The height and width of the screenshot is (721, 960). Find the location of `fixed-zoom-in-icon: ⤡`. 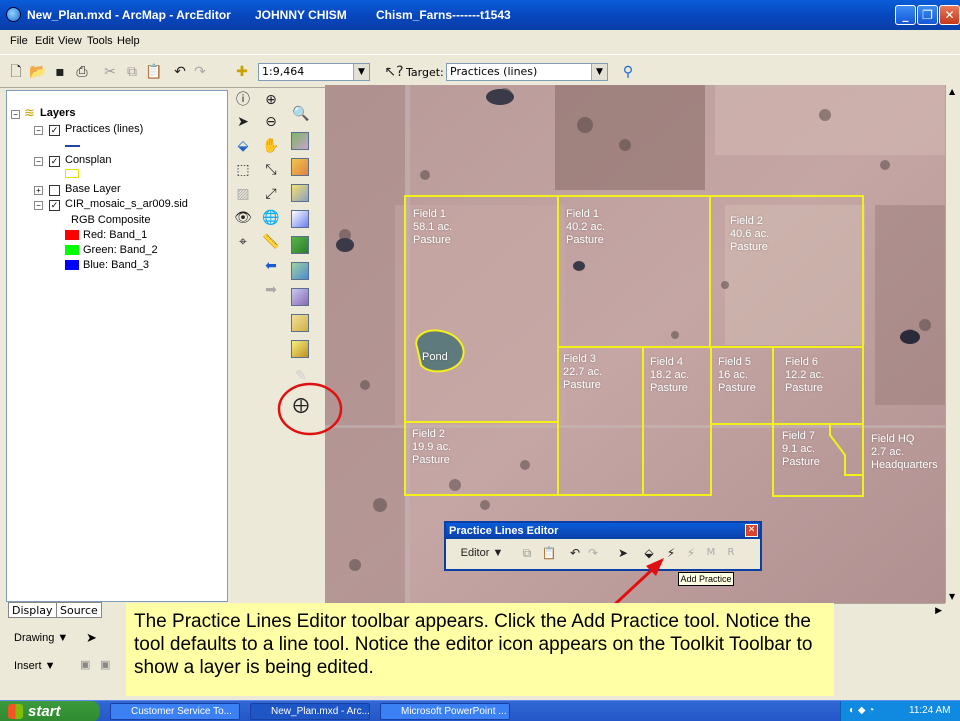

fixed-zoom-in-icon: ⤡ is located at coordinates (271, 170).